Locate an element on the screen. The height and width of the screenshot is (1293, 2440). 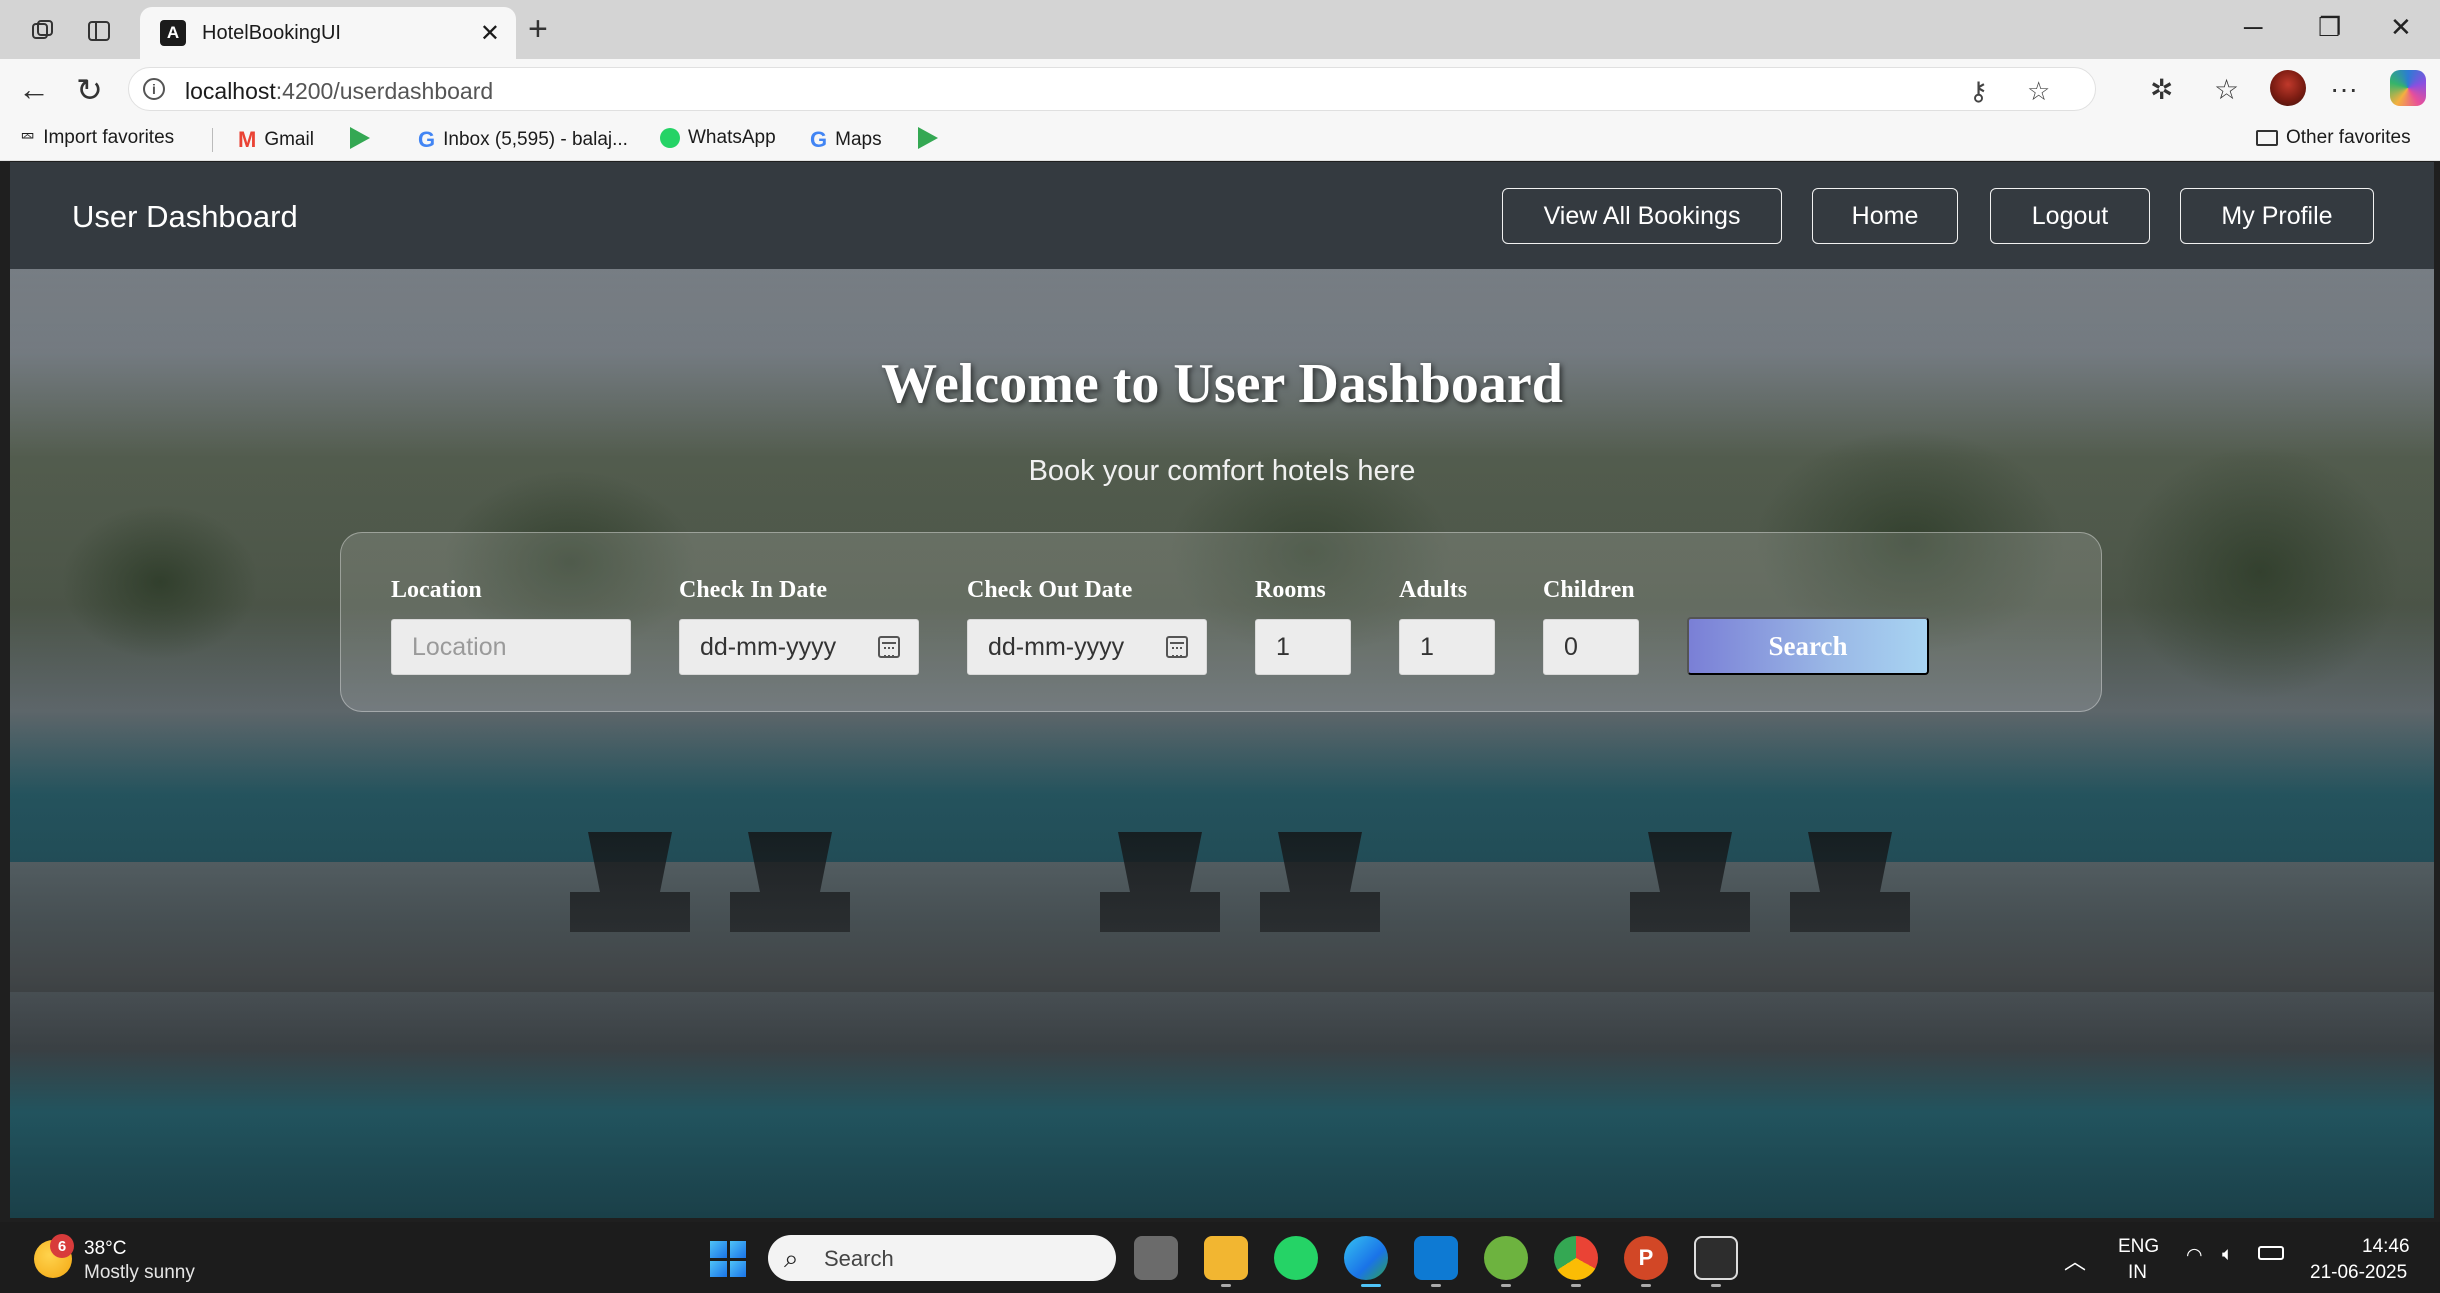
play-store-icon is located at coordinates (928, 138).